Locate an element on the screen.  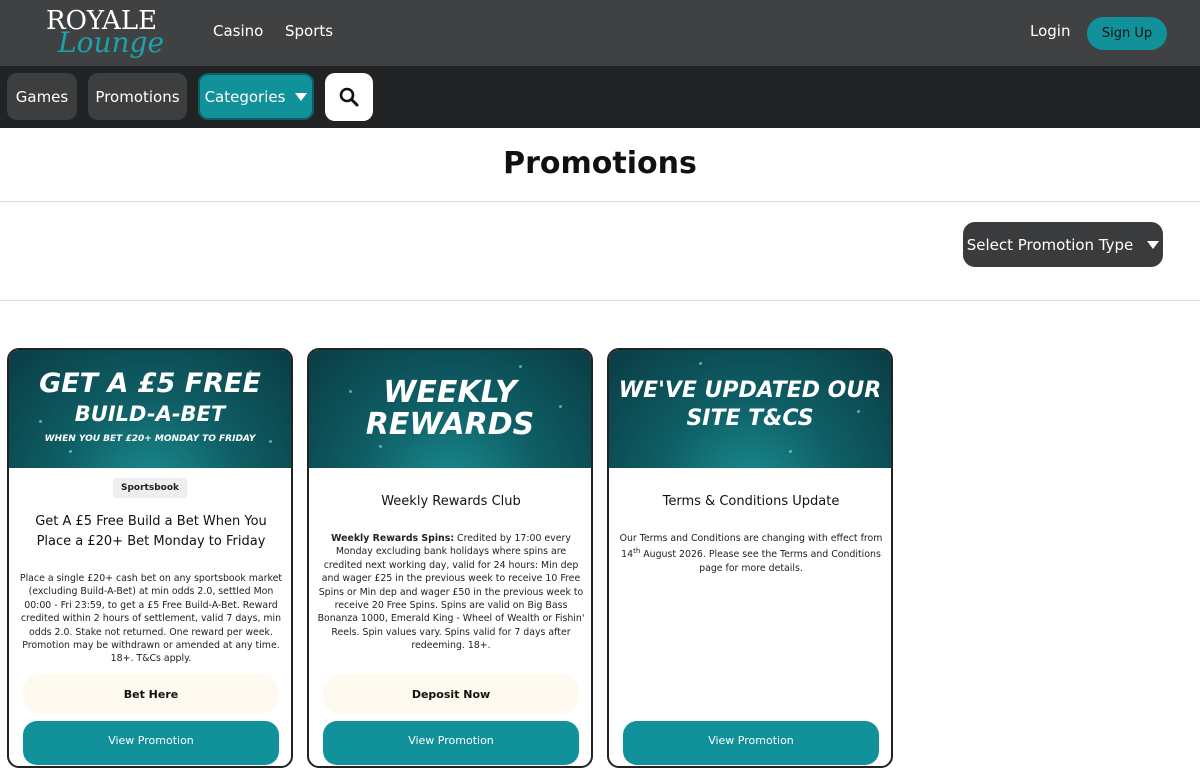
banner-headline: WEEKLY is located at coordinates (450, 392).